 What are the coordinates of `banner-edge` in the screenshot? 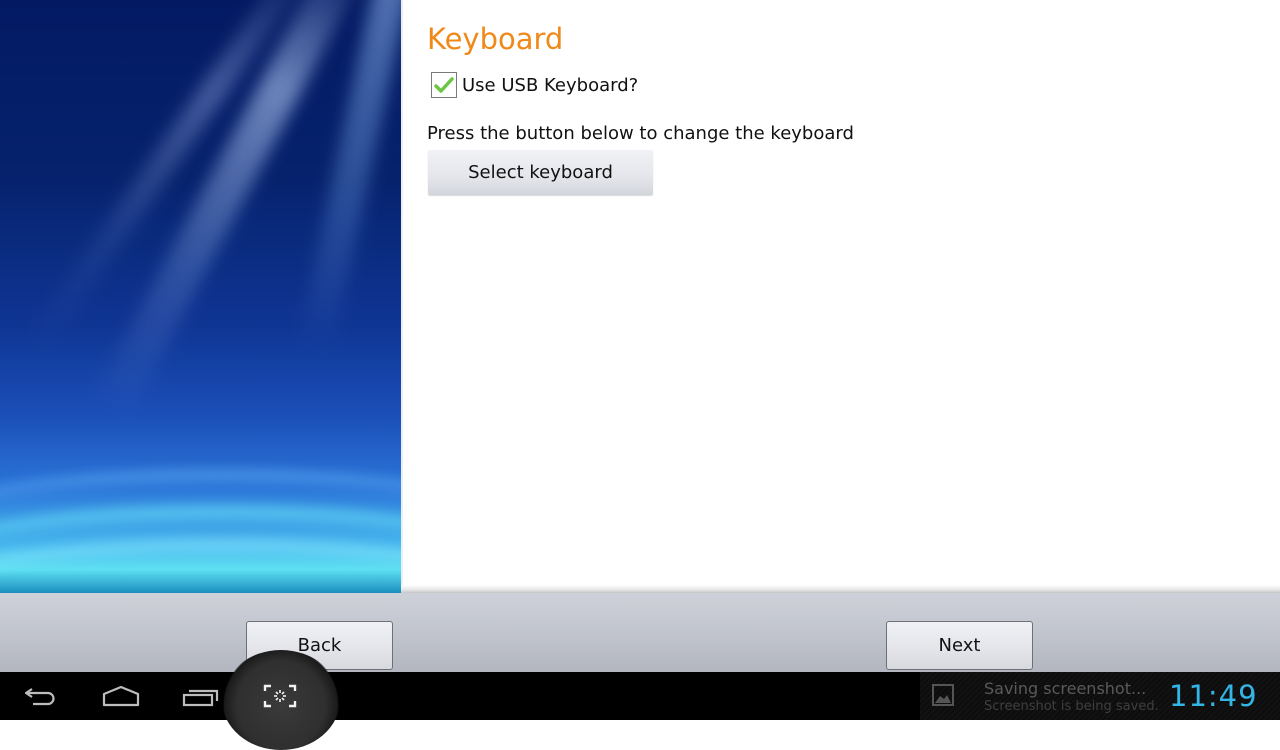 It's located at (402, 296).